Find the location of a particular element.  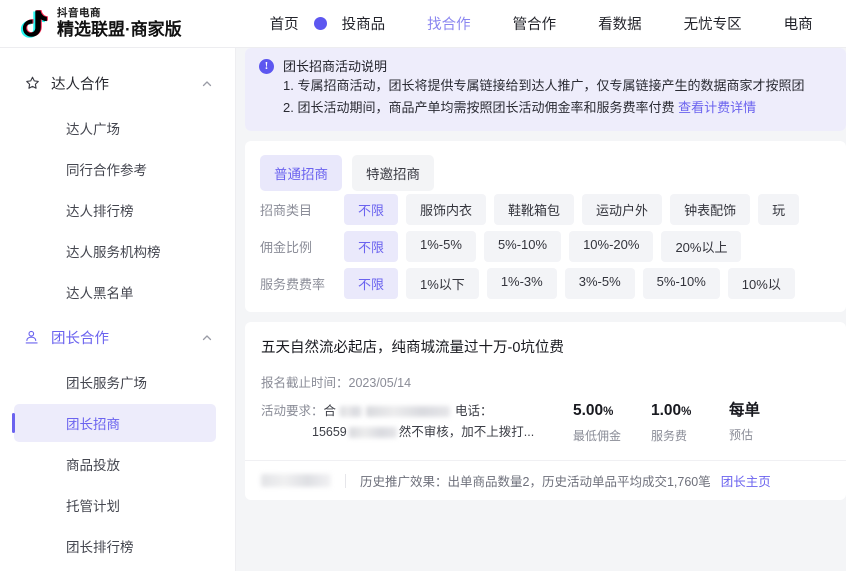

brand-logo: 抖音电商 精选联盟·商家版 is located at coordinates (91, 24).